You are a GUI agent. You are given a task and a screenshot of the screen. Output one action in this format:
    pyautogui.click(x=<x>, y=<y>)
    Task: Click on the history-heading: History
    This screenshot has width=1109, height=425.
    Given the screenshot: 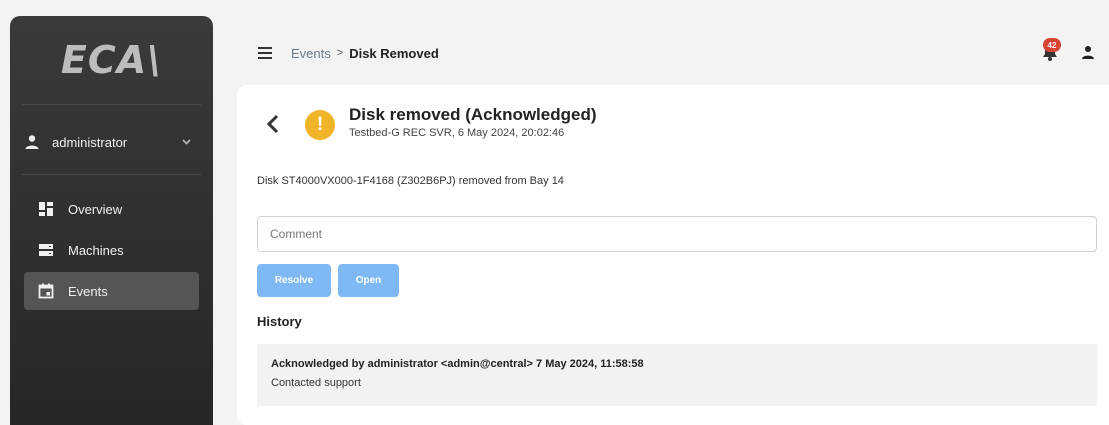 What is the action you would take?
    pyautogui.click(x=279, y=321)
    